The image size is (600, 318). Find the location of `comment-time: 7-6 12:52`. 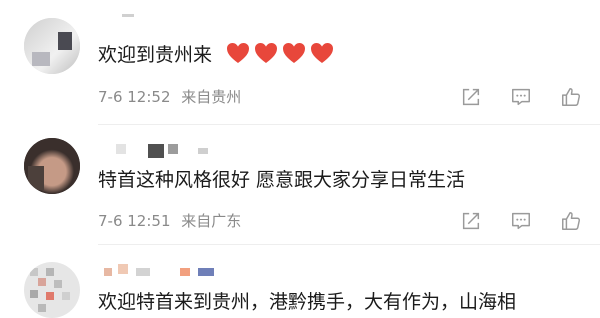

comment-time: 7-6 12:52 is located at coordinates (134, 97).